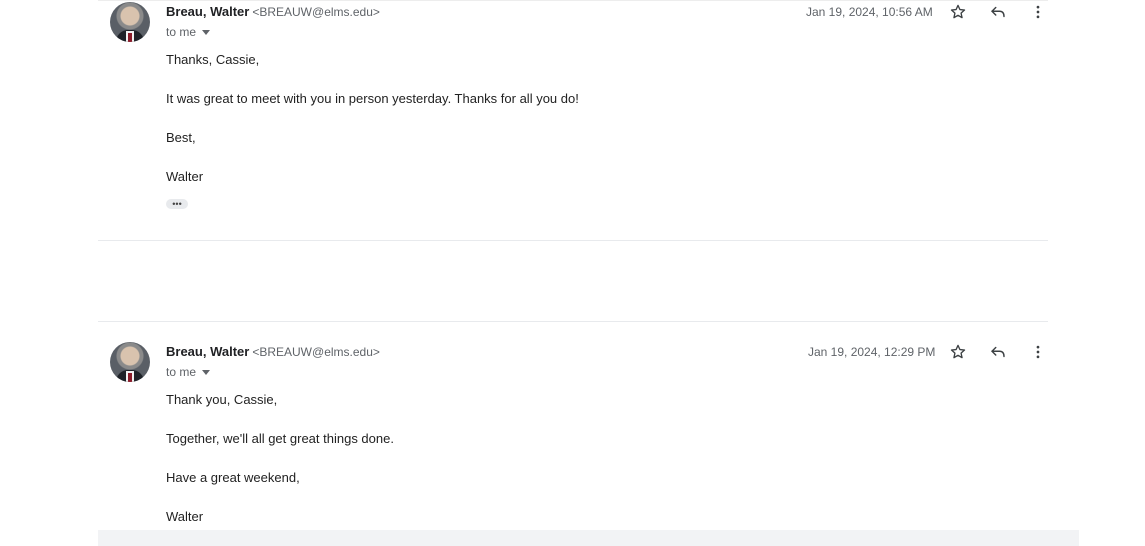  Describe the element at coordinates (872, 352) in the screenshot. I see `message-date: Jan 19, 2024, 12:29 PM` at that location.